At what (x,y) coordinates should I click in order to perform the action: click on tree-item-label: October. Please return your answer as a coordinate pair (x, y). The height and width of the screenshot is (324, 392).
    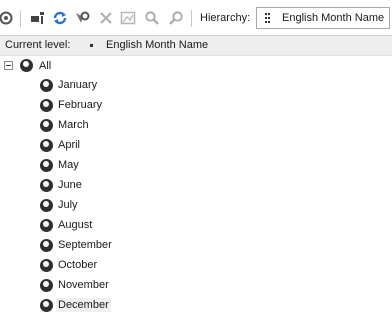
    Looking at the image, I should click on (78, 265).